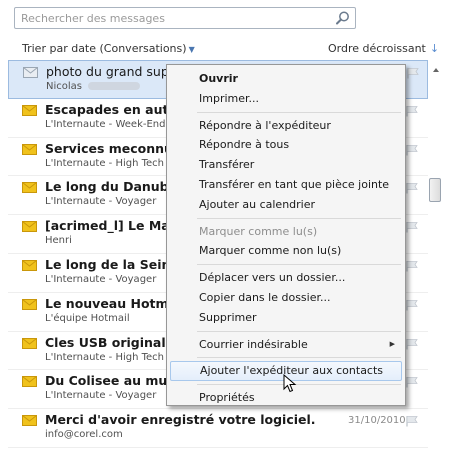 This screenshot has width=450, height=454. Describe the element at coordinates (180, 420) in the screenshot. I see `message-subject: Merci d'avoir enregistré votre logiciel.` at that location.